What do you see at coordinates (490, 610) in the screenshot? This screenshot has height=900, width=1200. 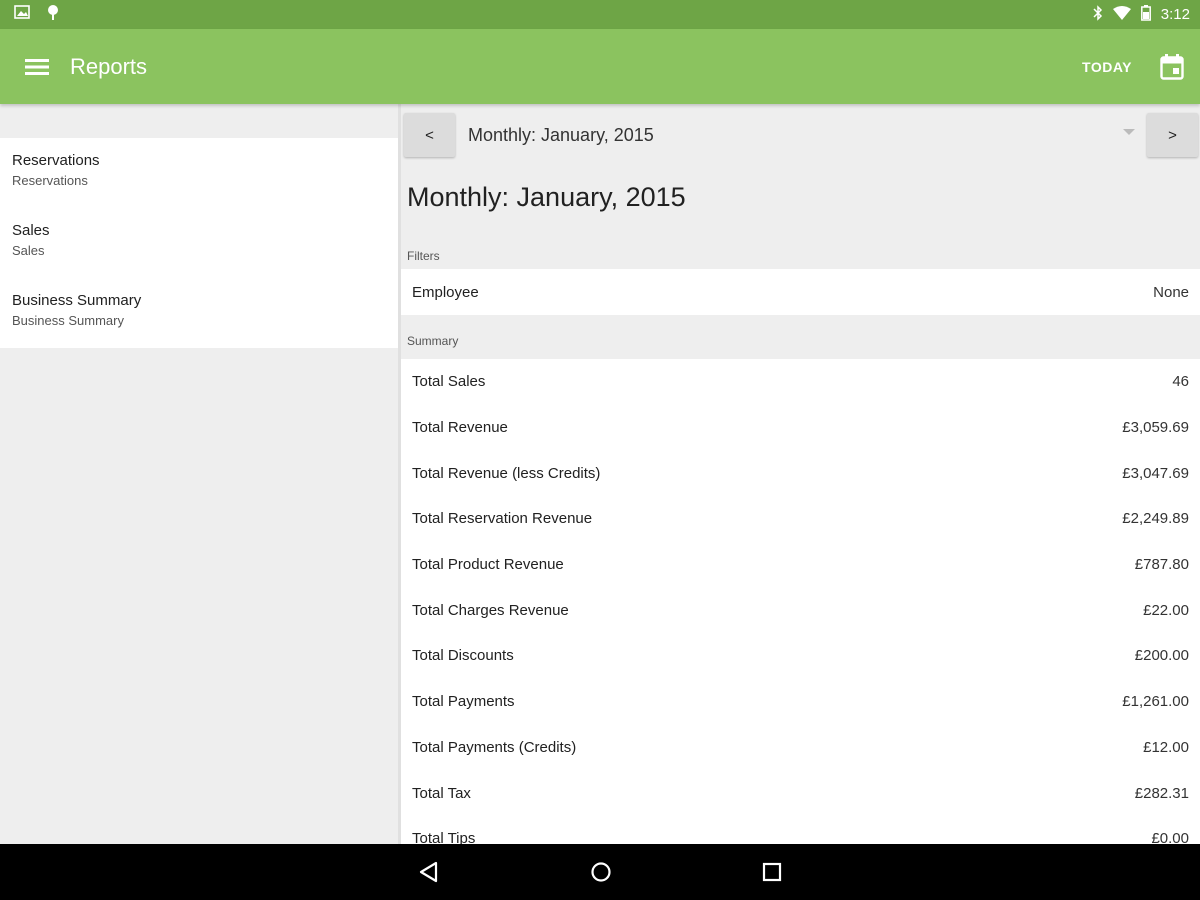 I see `summary-key: Total Charges Revenue` at bounding box center [490, 610].